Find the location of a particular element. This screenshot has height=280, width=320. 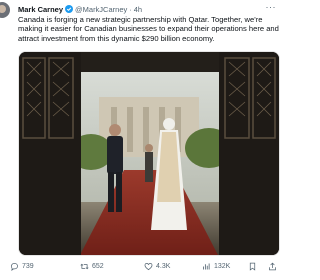

retweet-icon is located at coordinates (84, 266).